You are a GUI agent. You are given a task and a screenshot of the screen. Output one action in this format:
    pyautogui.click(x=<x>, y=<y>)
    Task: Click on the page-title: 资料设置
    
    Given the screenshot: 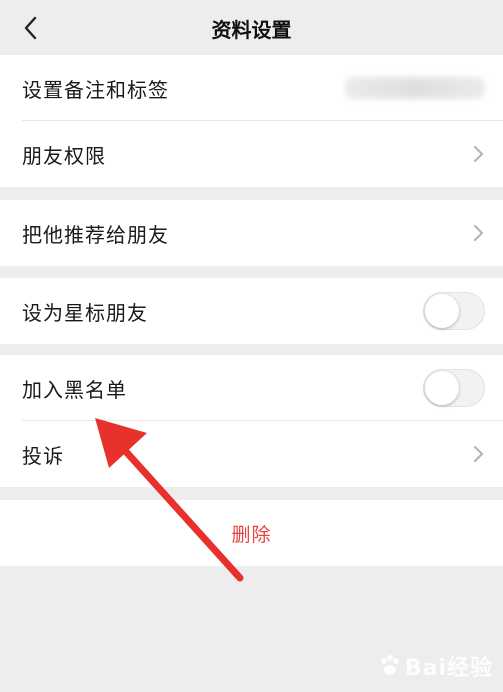 What is the action you would take?
    pyautogui.click(x=251, y=30)
    